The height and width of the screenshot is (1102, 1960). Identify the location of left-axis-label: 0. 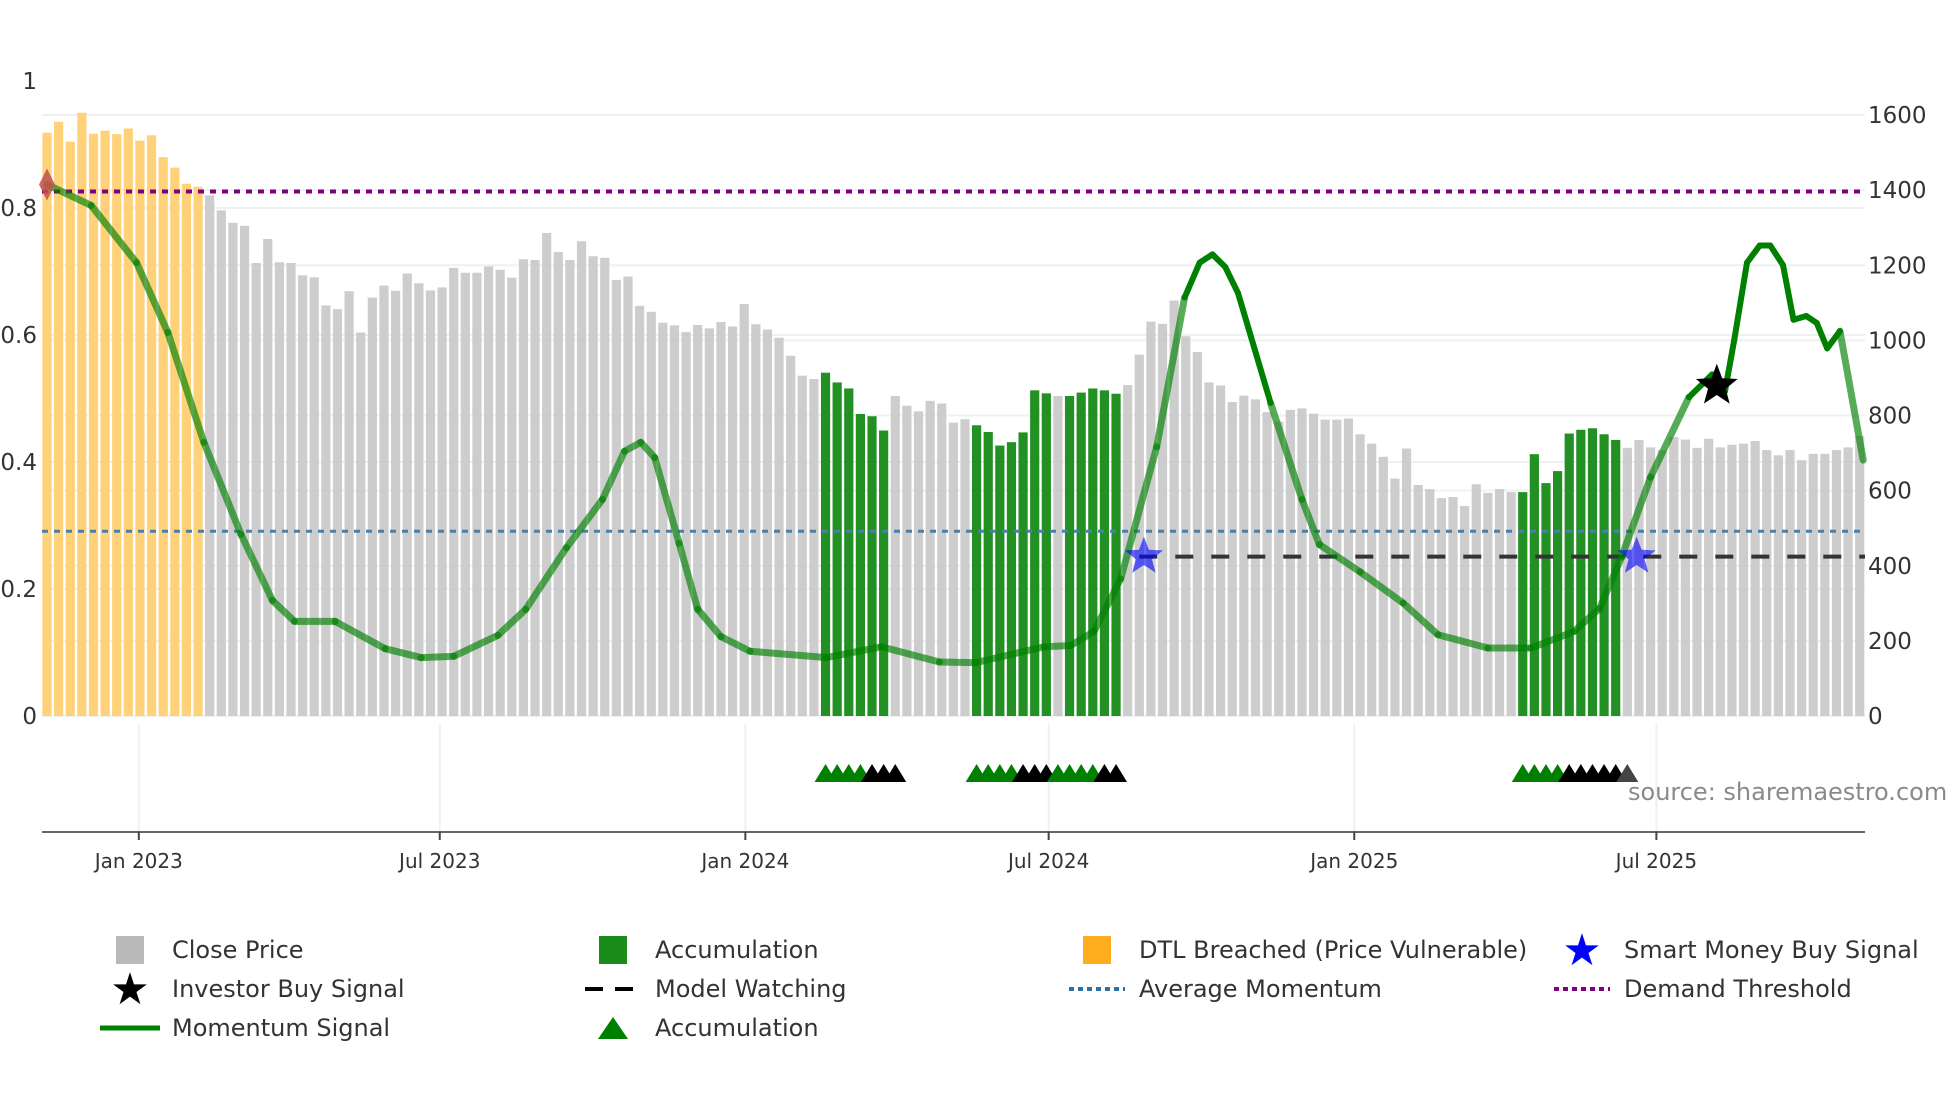
(29, 717).